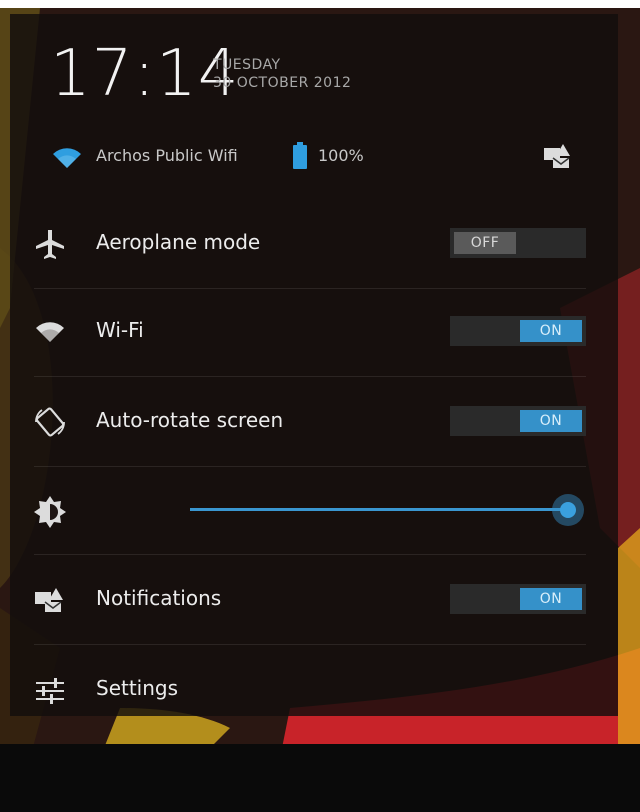 This screenshot has height=812, width=640. What do you see at coordinates (67, 158) in the screenshot?
I see `wifi-icon` at bounding box center [67, 158].